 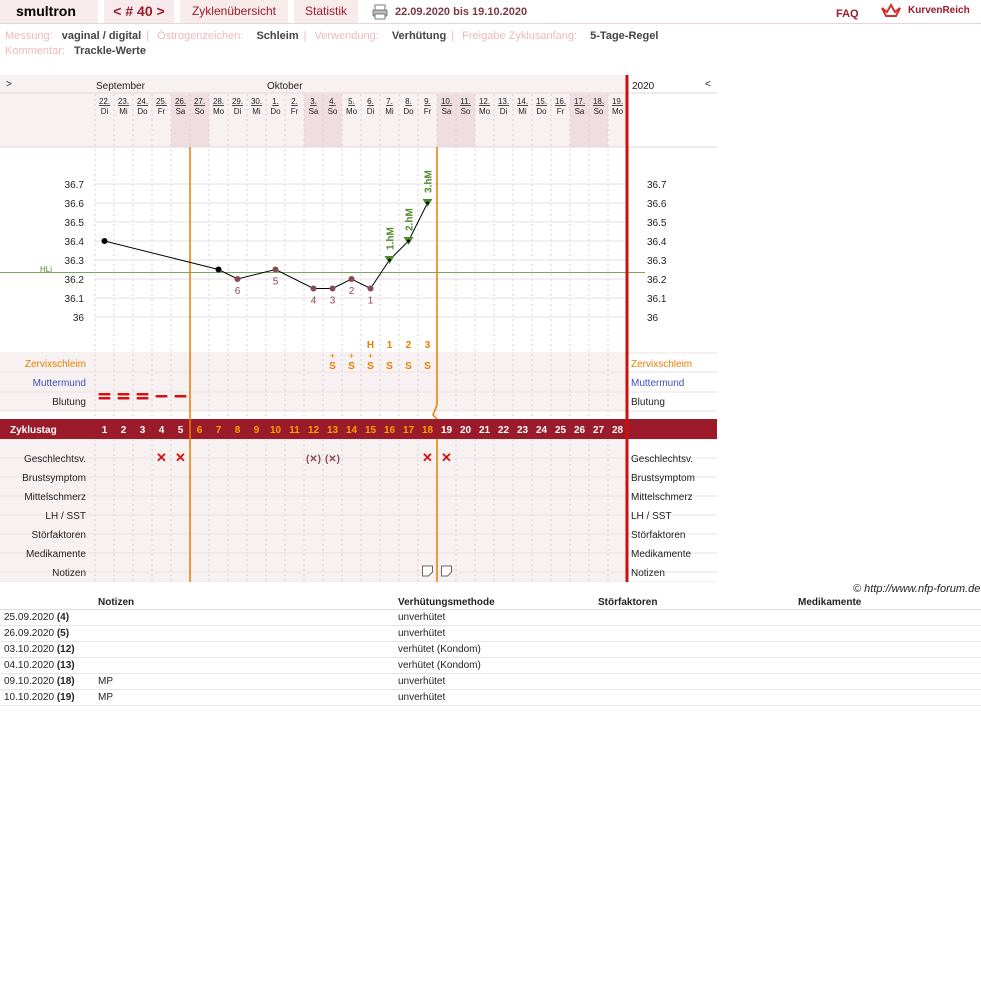 I want to click on row-label-left-breast: Brustsymptom, so click(x=54, y=478).